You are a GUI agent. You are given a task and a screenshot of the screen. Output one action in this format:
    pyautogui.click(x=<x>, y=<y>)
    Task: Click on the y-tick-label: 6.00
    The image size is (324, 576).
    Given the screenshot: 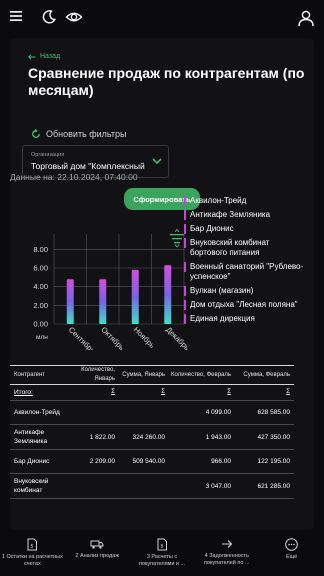 What is the action you would take?
    pyautogui.click(x=40, y=268)
    